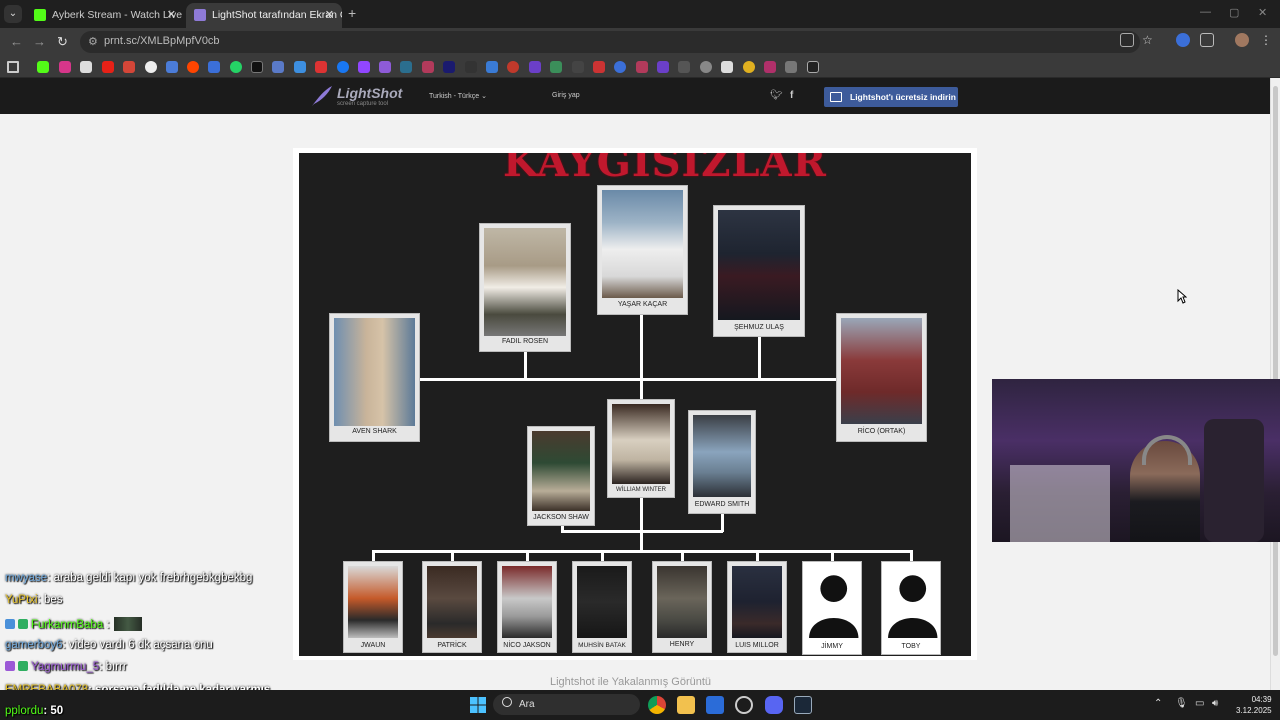  I want to click on arrow-right-icon: →, so click(39, 41).